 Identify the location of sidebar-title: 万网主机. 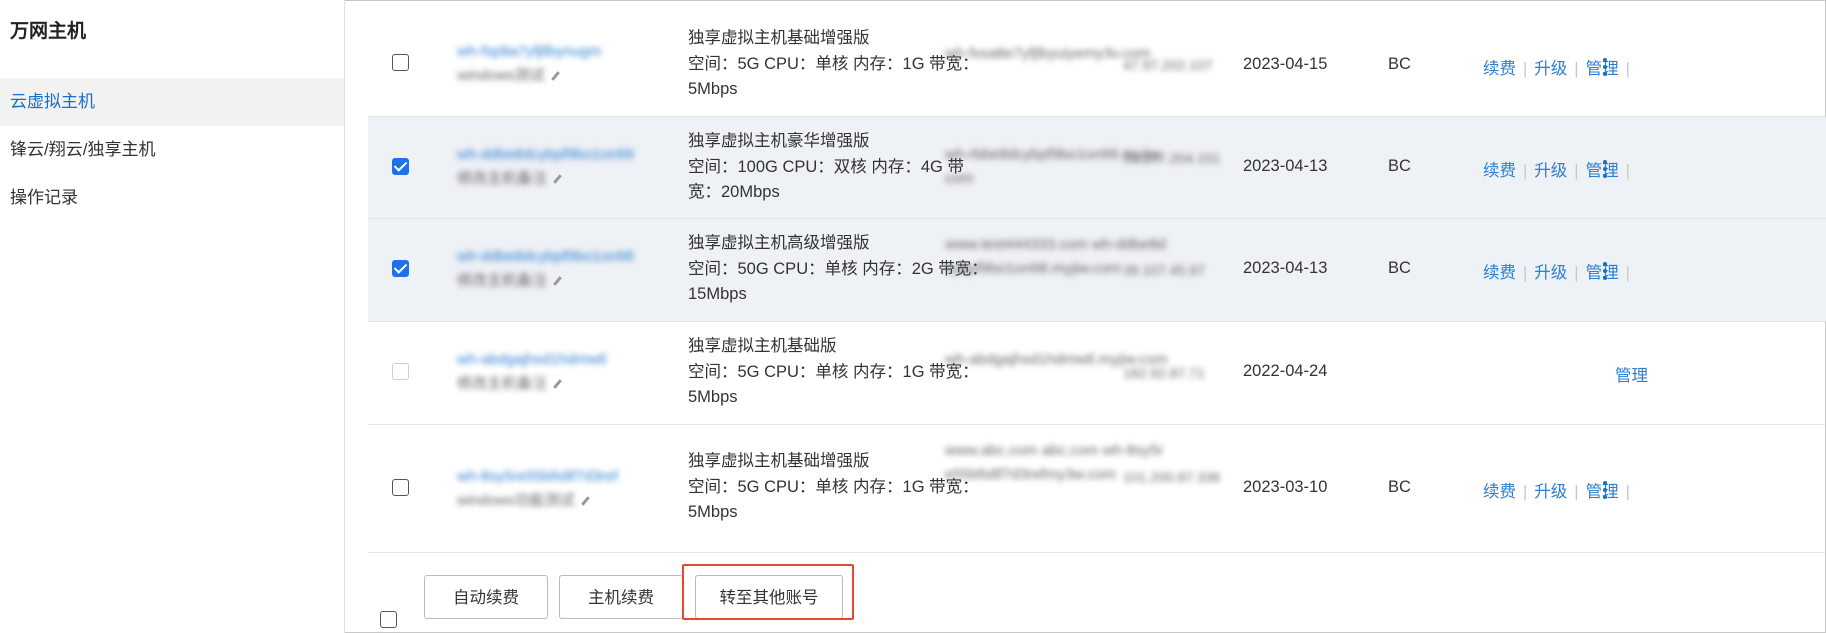
(48, 31).